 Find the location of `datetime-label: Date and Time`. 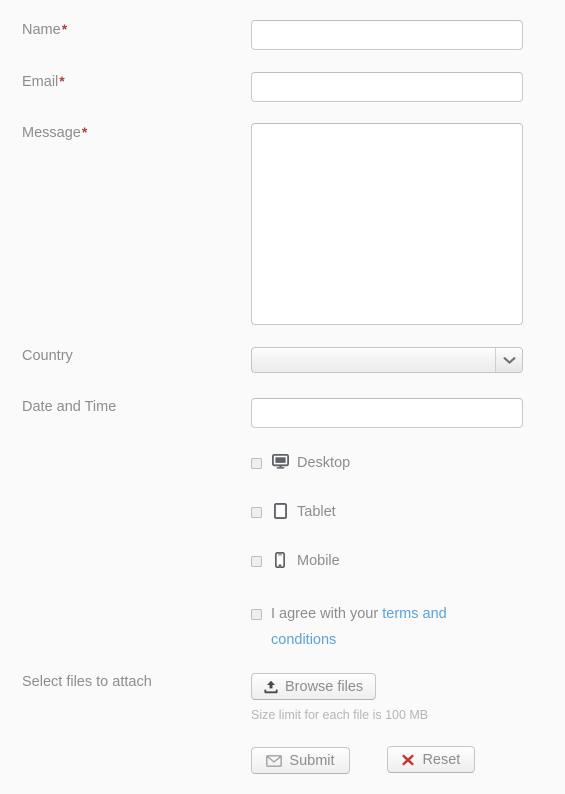

datetime-label: Date and Time is located at coordinates (114, 407).